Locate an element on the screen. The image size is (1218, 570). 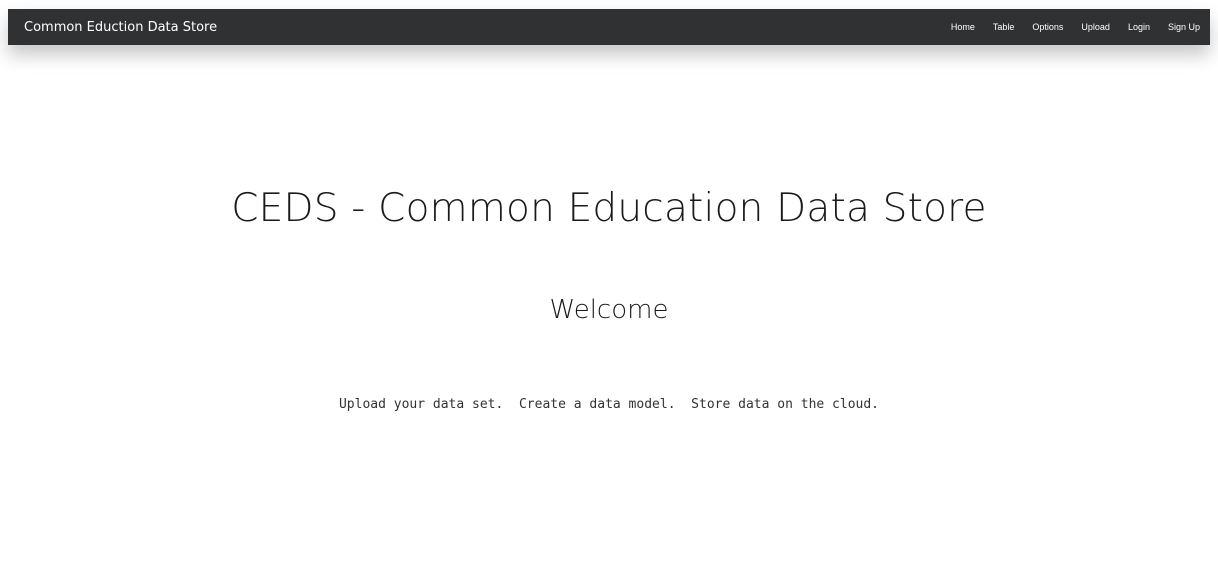
page-title: CEDS - Common Education Data Store is located at coordinates (609, 208).